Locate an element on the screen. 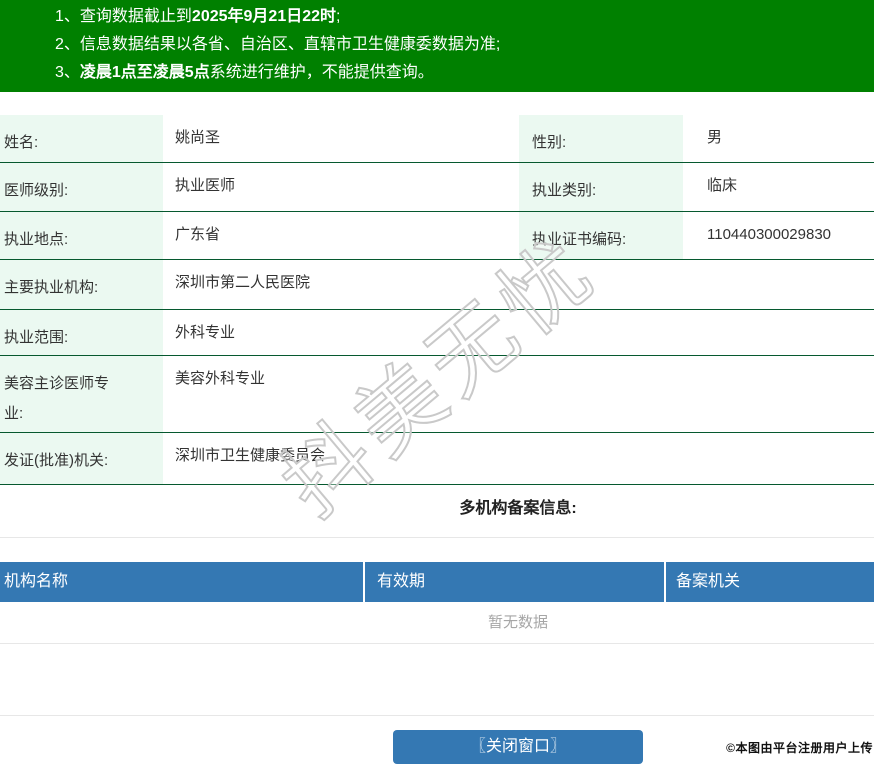 The image size is (874, 764). notice-number: 2、 is located at coordinates (67, 44).